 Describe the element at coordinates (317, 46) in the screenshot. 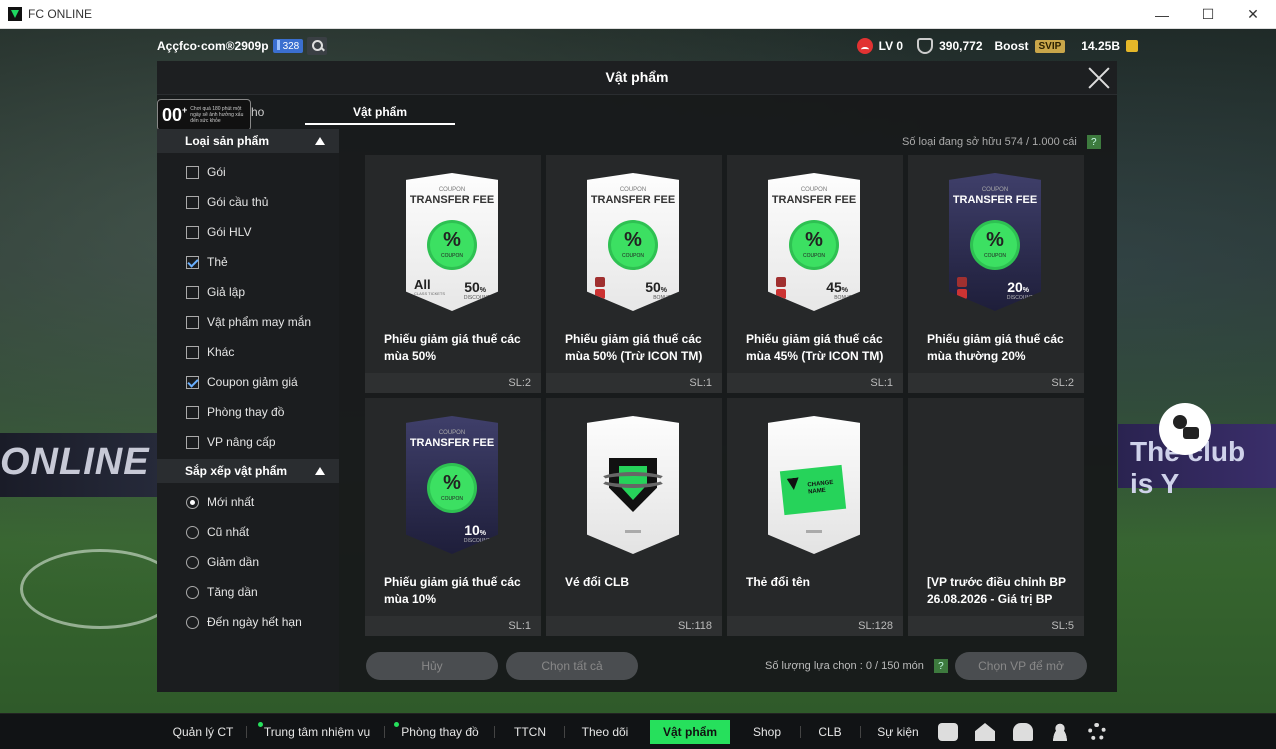

I see `search-button` at that location.